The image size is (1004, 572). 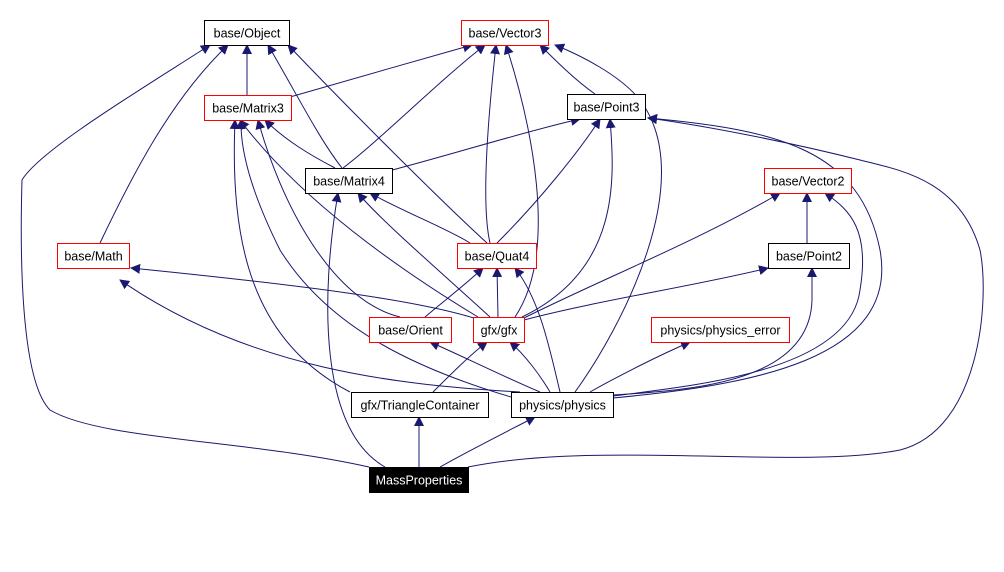 I want to click on node-label: base/Vector2, so click(x=808, y=182).